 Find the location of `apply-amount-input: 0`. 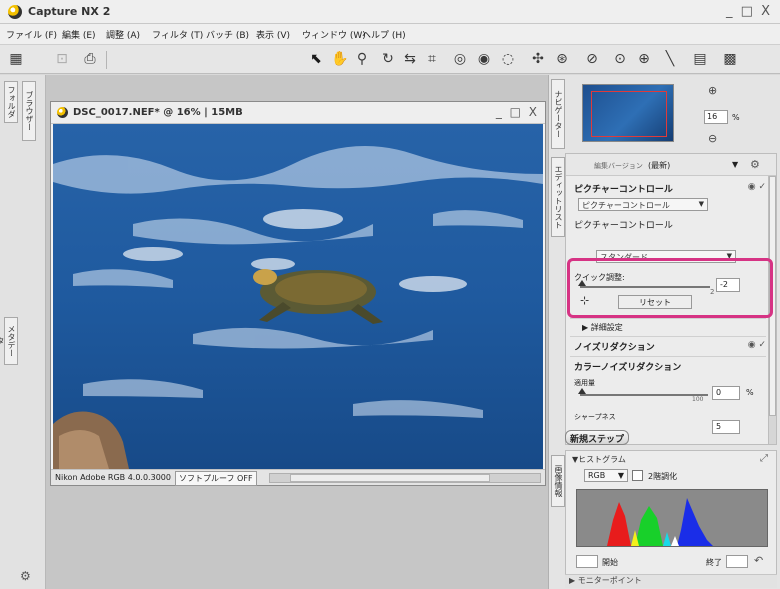

apply-amount-input: 0 is located at coordinates (726, 393).